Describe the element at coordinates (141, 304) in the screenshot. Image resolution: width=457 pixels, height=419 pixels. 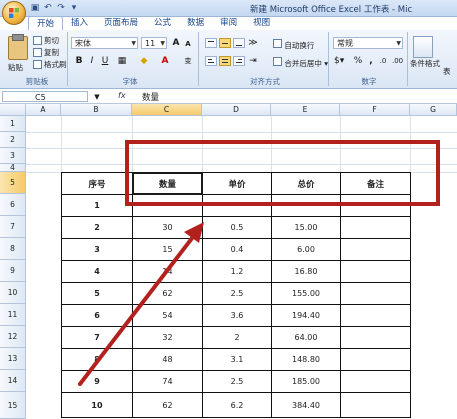
I see `annotation-arrow-icon` at that location.